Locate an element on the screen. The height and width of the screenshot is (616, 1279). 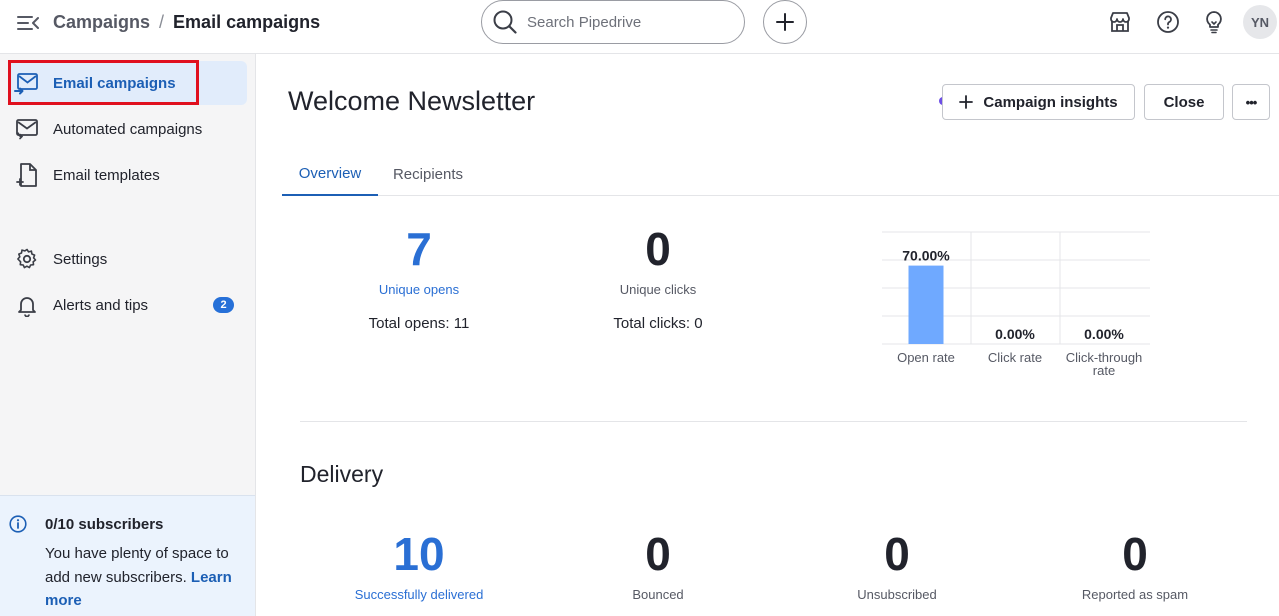
mail-icon is located at coordinates (27, 83).